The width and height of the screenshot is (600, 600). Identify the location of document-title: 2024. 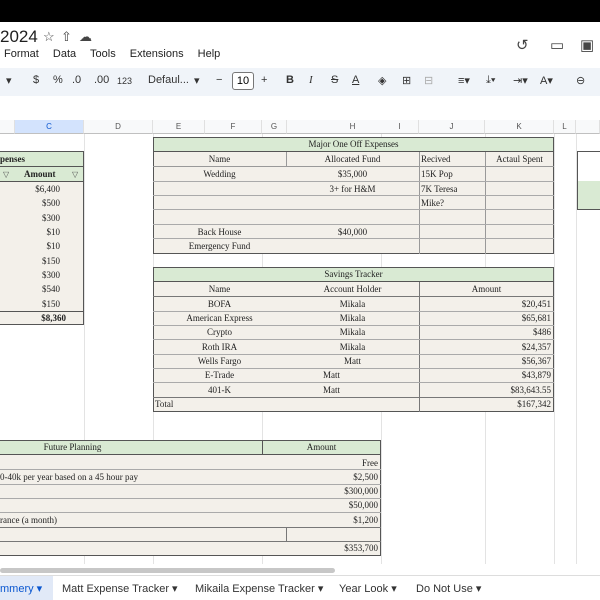
(19, 37).